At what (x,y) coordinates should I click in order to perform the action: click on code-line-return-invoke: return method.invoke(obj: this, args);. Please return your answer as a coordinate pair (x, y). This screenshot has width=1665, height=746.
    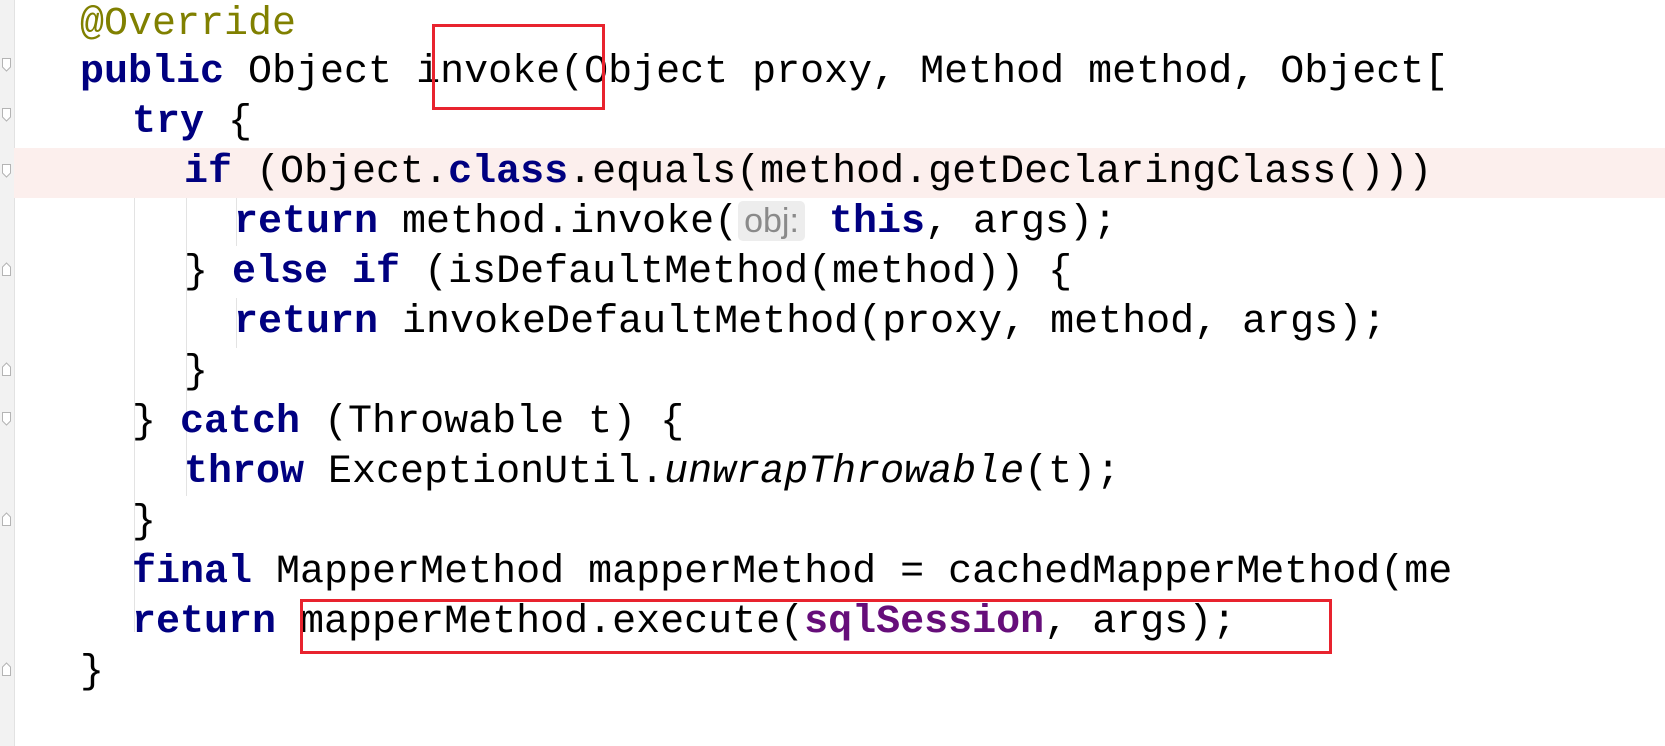
    Looking at the image, I should click on (675, 223).